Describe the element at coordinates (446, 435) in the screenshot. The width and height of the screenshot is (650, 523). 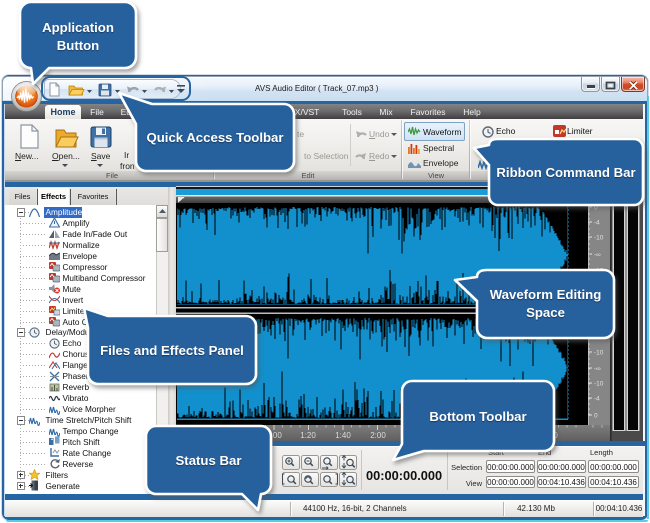
I see `svg-text: 2:40` at that location.